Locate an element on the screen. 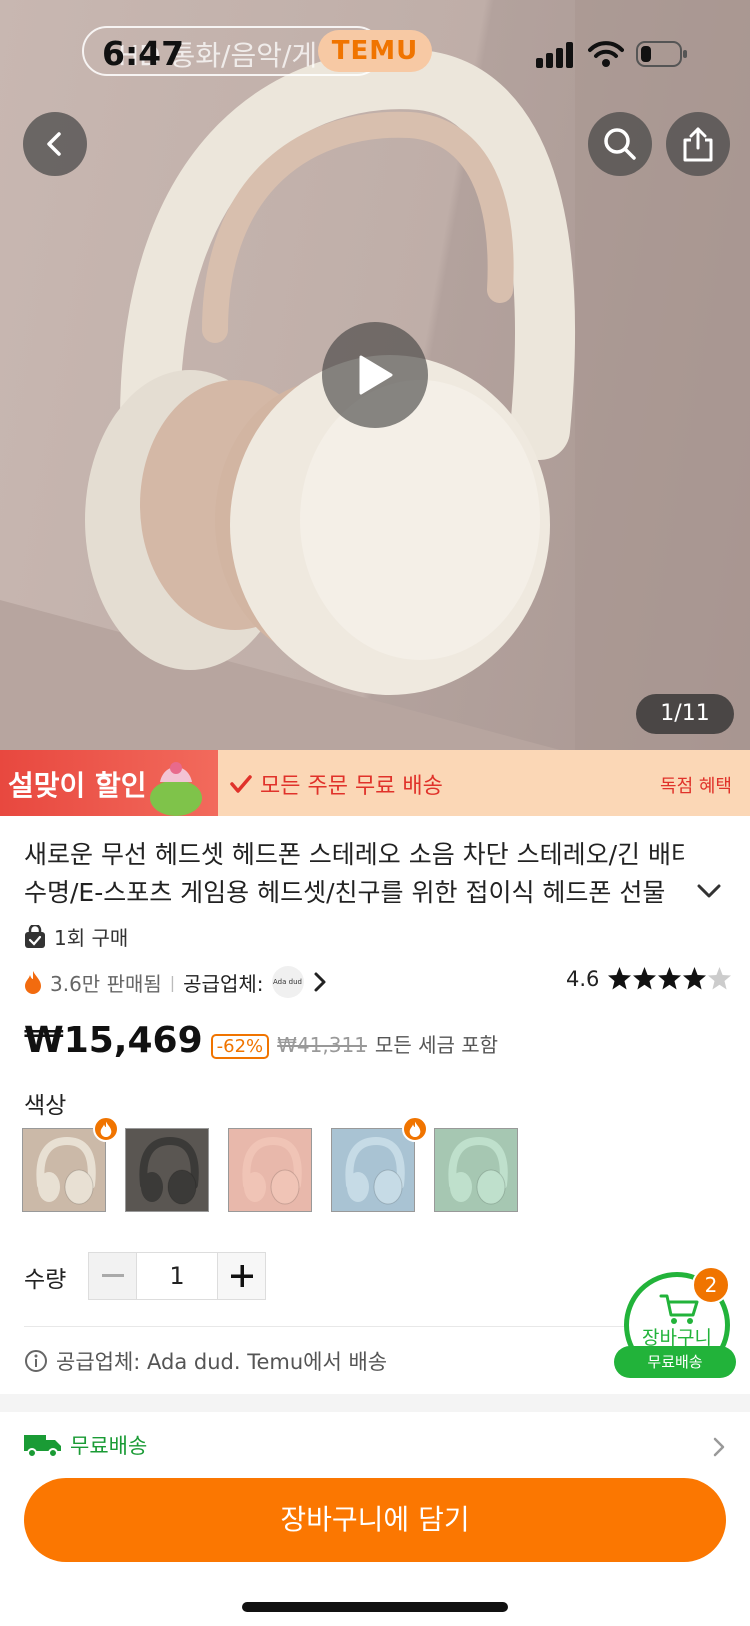 This screenshot has width=750, height=1626. discount-badge: -62% is located at coordinates (240, 1046).